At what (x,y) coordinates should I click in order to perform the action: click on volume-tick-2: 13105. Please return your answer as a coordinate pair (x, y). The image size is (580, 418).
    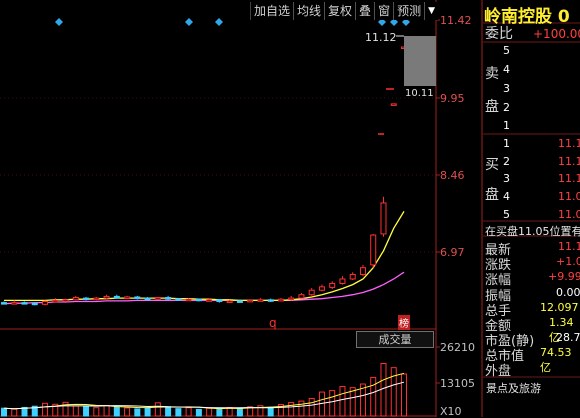
    Looking at the image, I should click on (457, 383).